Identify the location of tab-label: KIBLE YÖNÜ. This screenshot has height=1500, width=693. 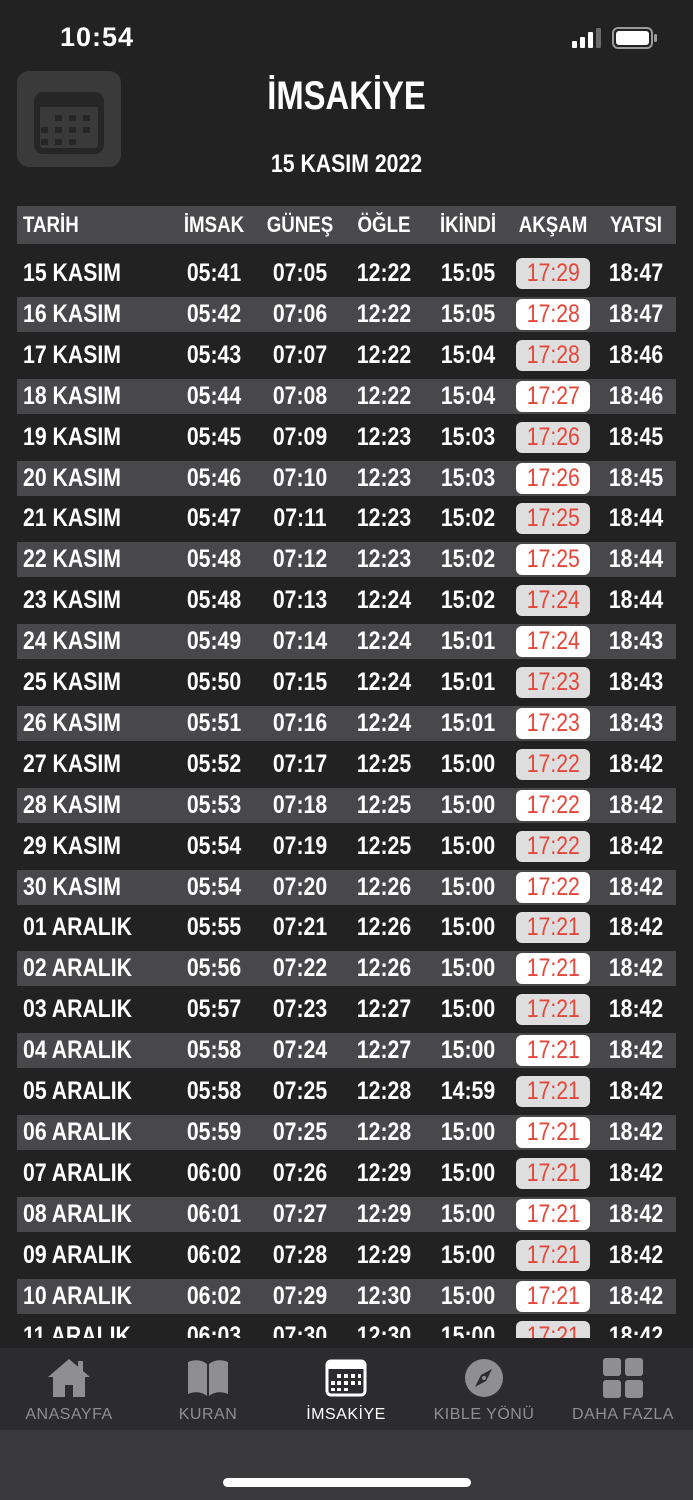
(484, 1414).